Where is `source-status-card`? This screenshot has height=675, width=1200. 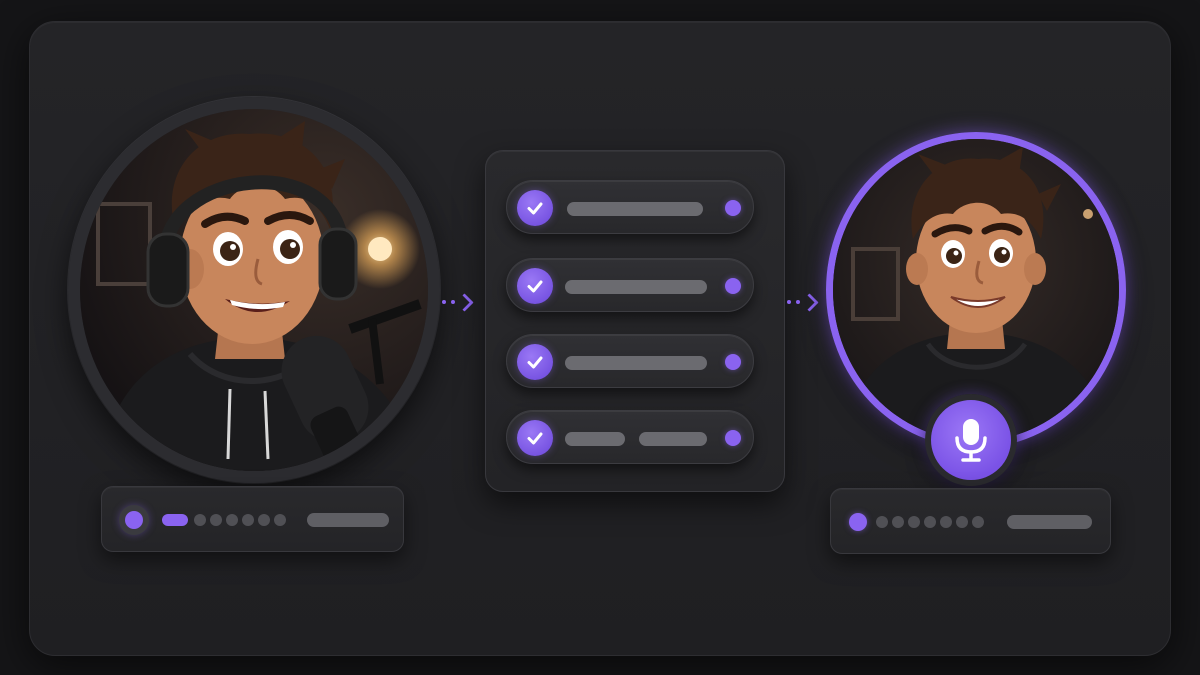
source-status-card is located at coordinates (252, 519).